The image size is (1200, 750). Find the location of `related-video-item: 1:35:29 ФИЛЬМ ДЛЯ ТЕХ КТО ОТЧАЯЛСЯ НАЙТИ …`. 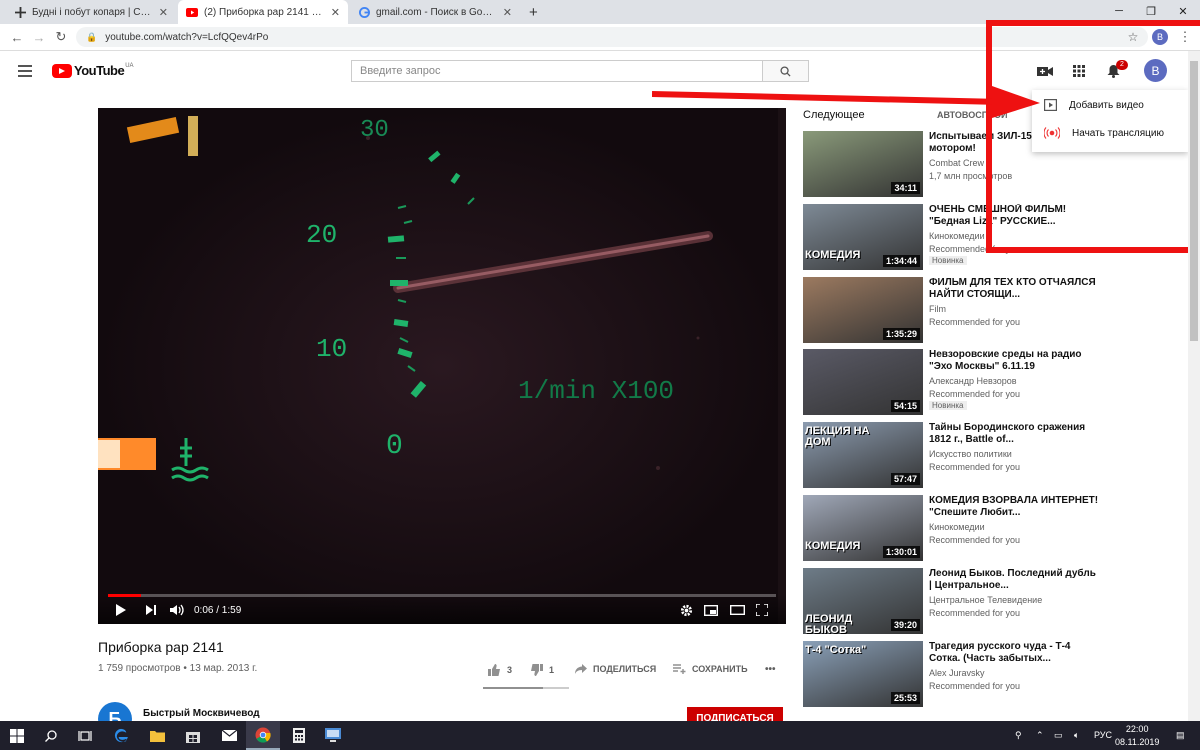

related-video-item: 1:35:29 ФИЛЬМ ДЛЯ ТЕХ КТО ОТЧАЯЛСЯ НАЙТИ … is located at coordinates (953, 309).